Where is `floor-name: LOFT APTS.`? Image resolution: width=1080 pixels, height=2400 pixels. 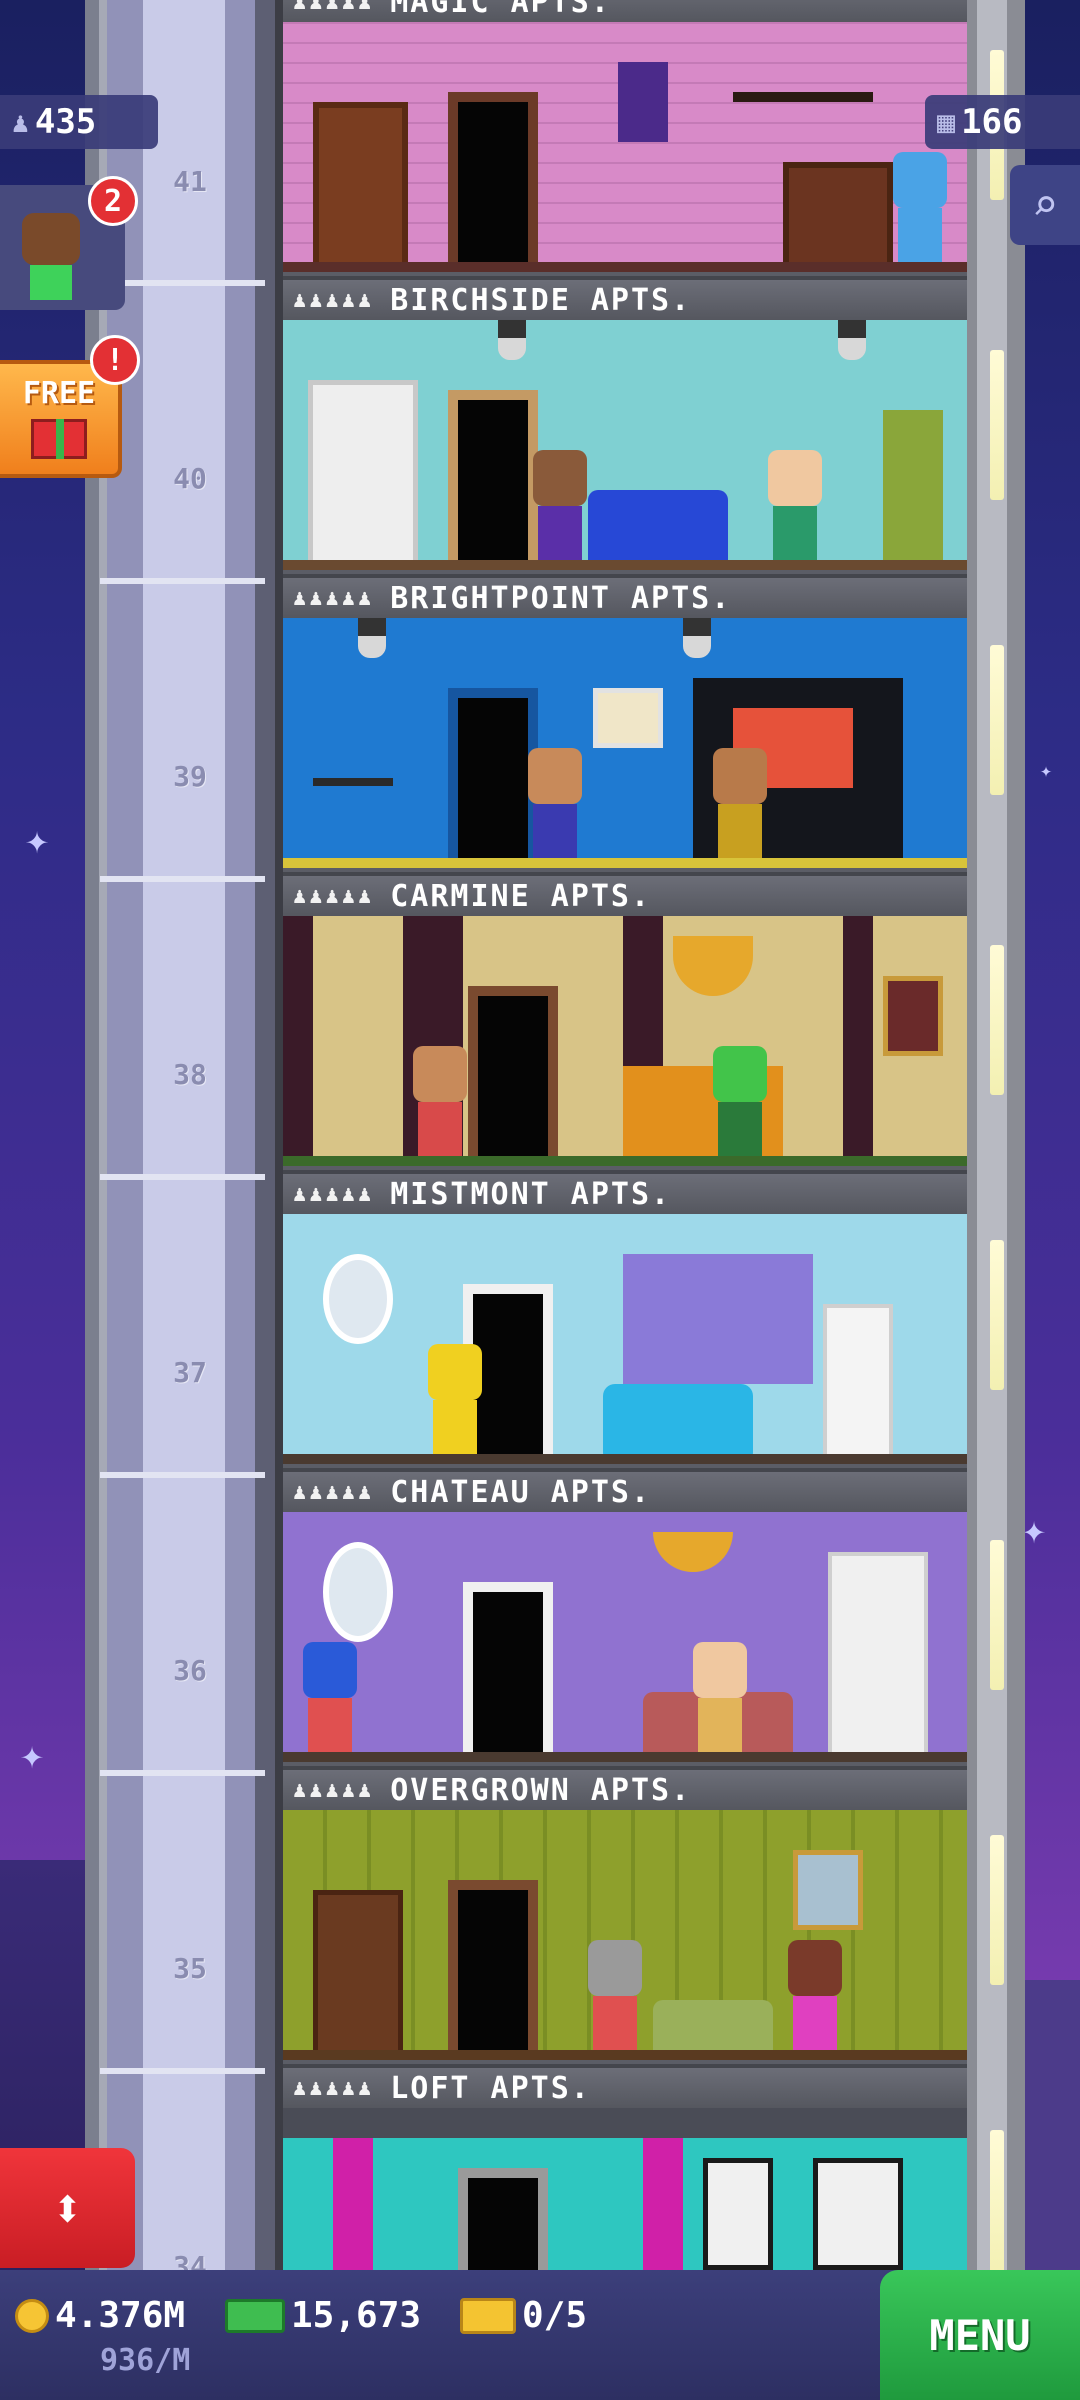 floor-name: LOFT APTS. is located at coordinates (490, 2088).